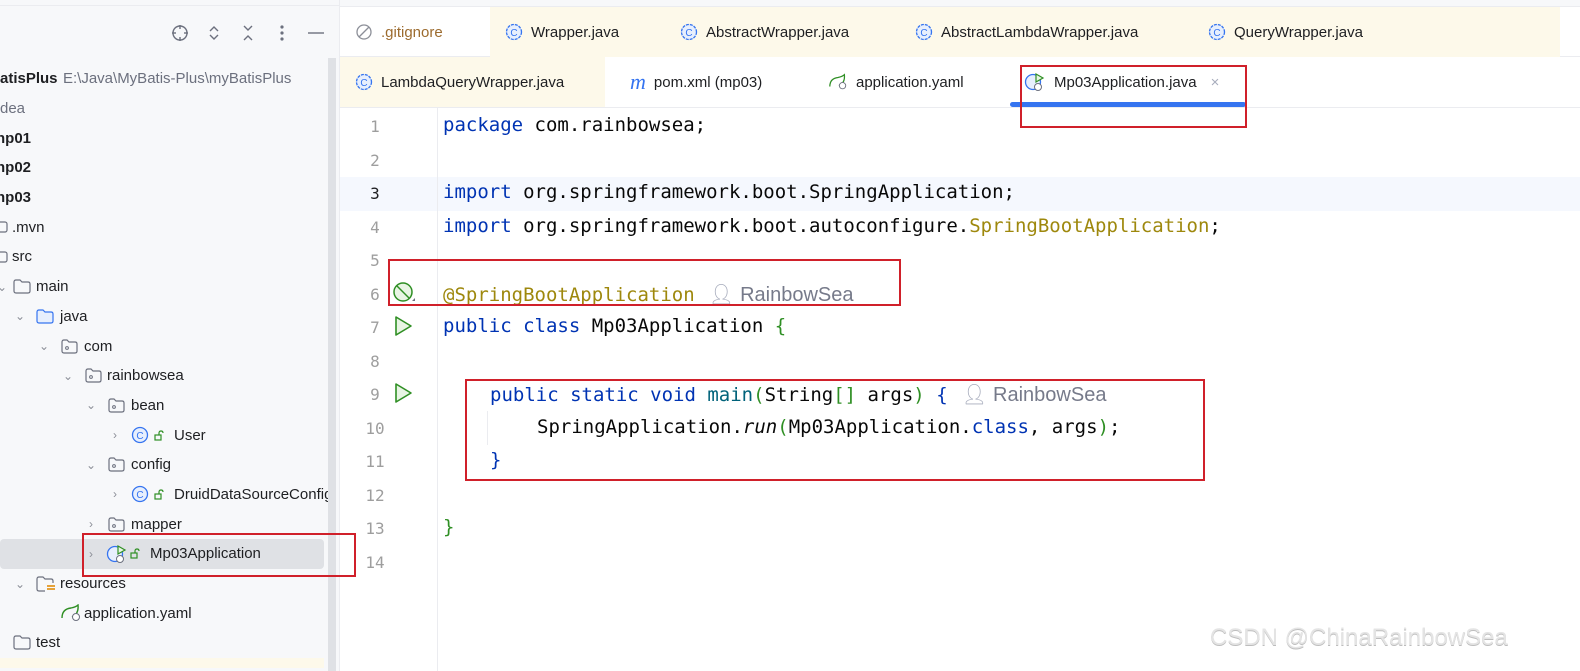 The height and width of the screenshot is (671, 1580). Describe the element at coordinates (69, 346) in the screenshot. I see `package-icon` at that location.